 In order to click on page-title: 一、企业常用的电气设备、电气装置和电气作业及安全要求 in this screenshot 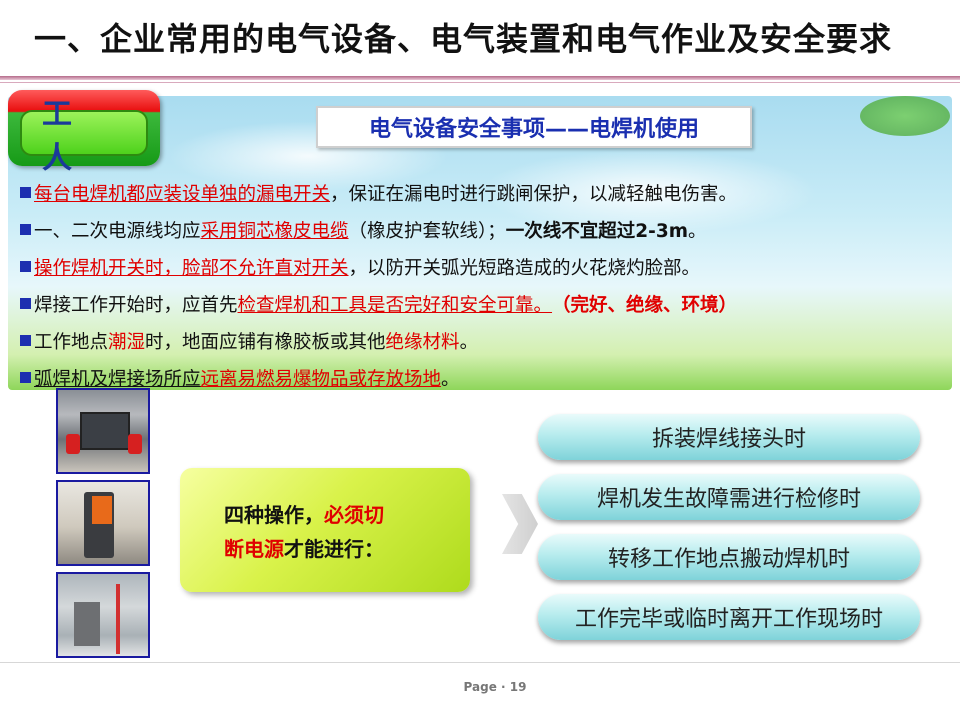, I will do `click(463, 39)`.